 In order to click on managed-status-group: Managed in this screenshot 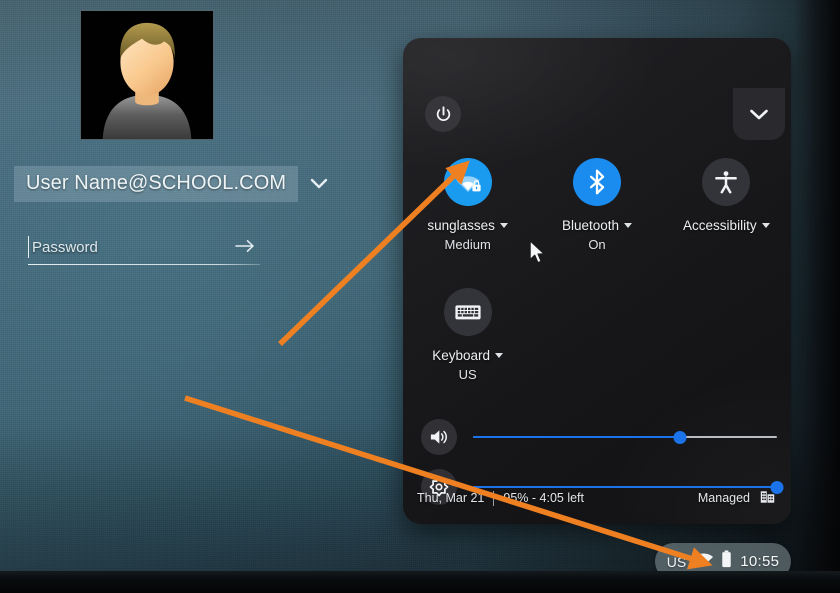, I will do `click(736, 498)`.